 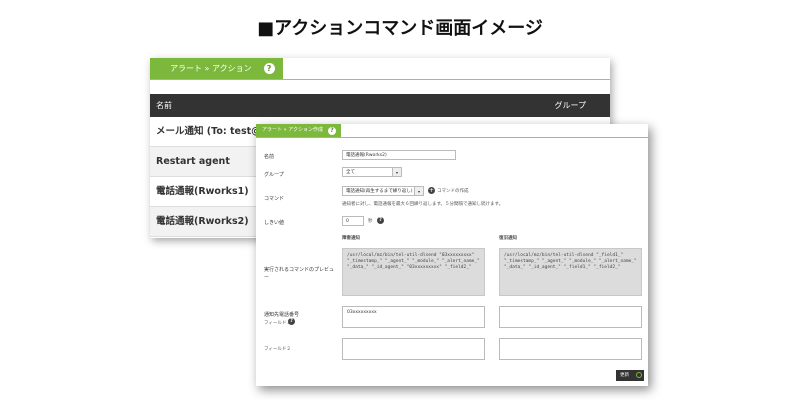 I want to click on table-header: 名前 グループ, so click(x=380, y=105).